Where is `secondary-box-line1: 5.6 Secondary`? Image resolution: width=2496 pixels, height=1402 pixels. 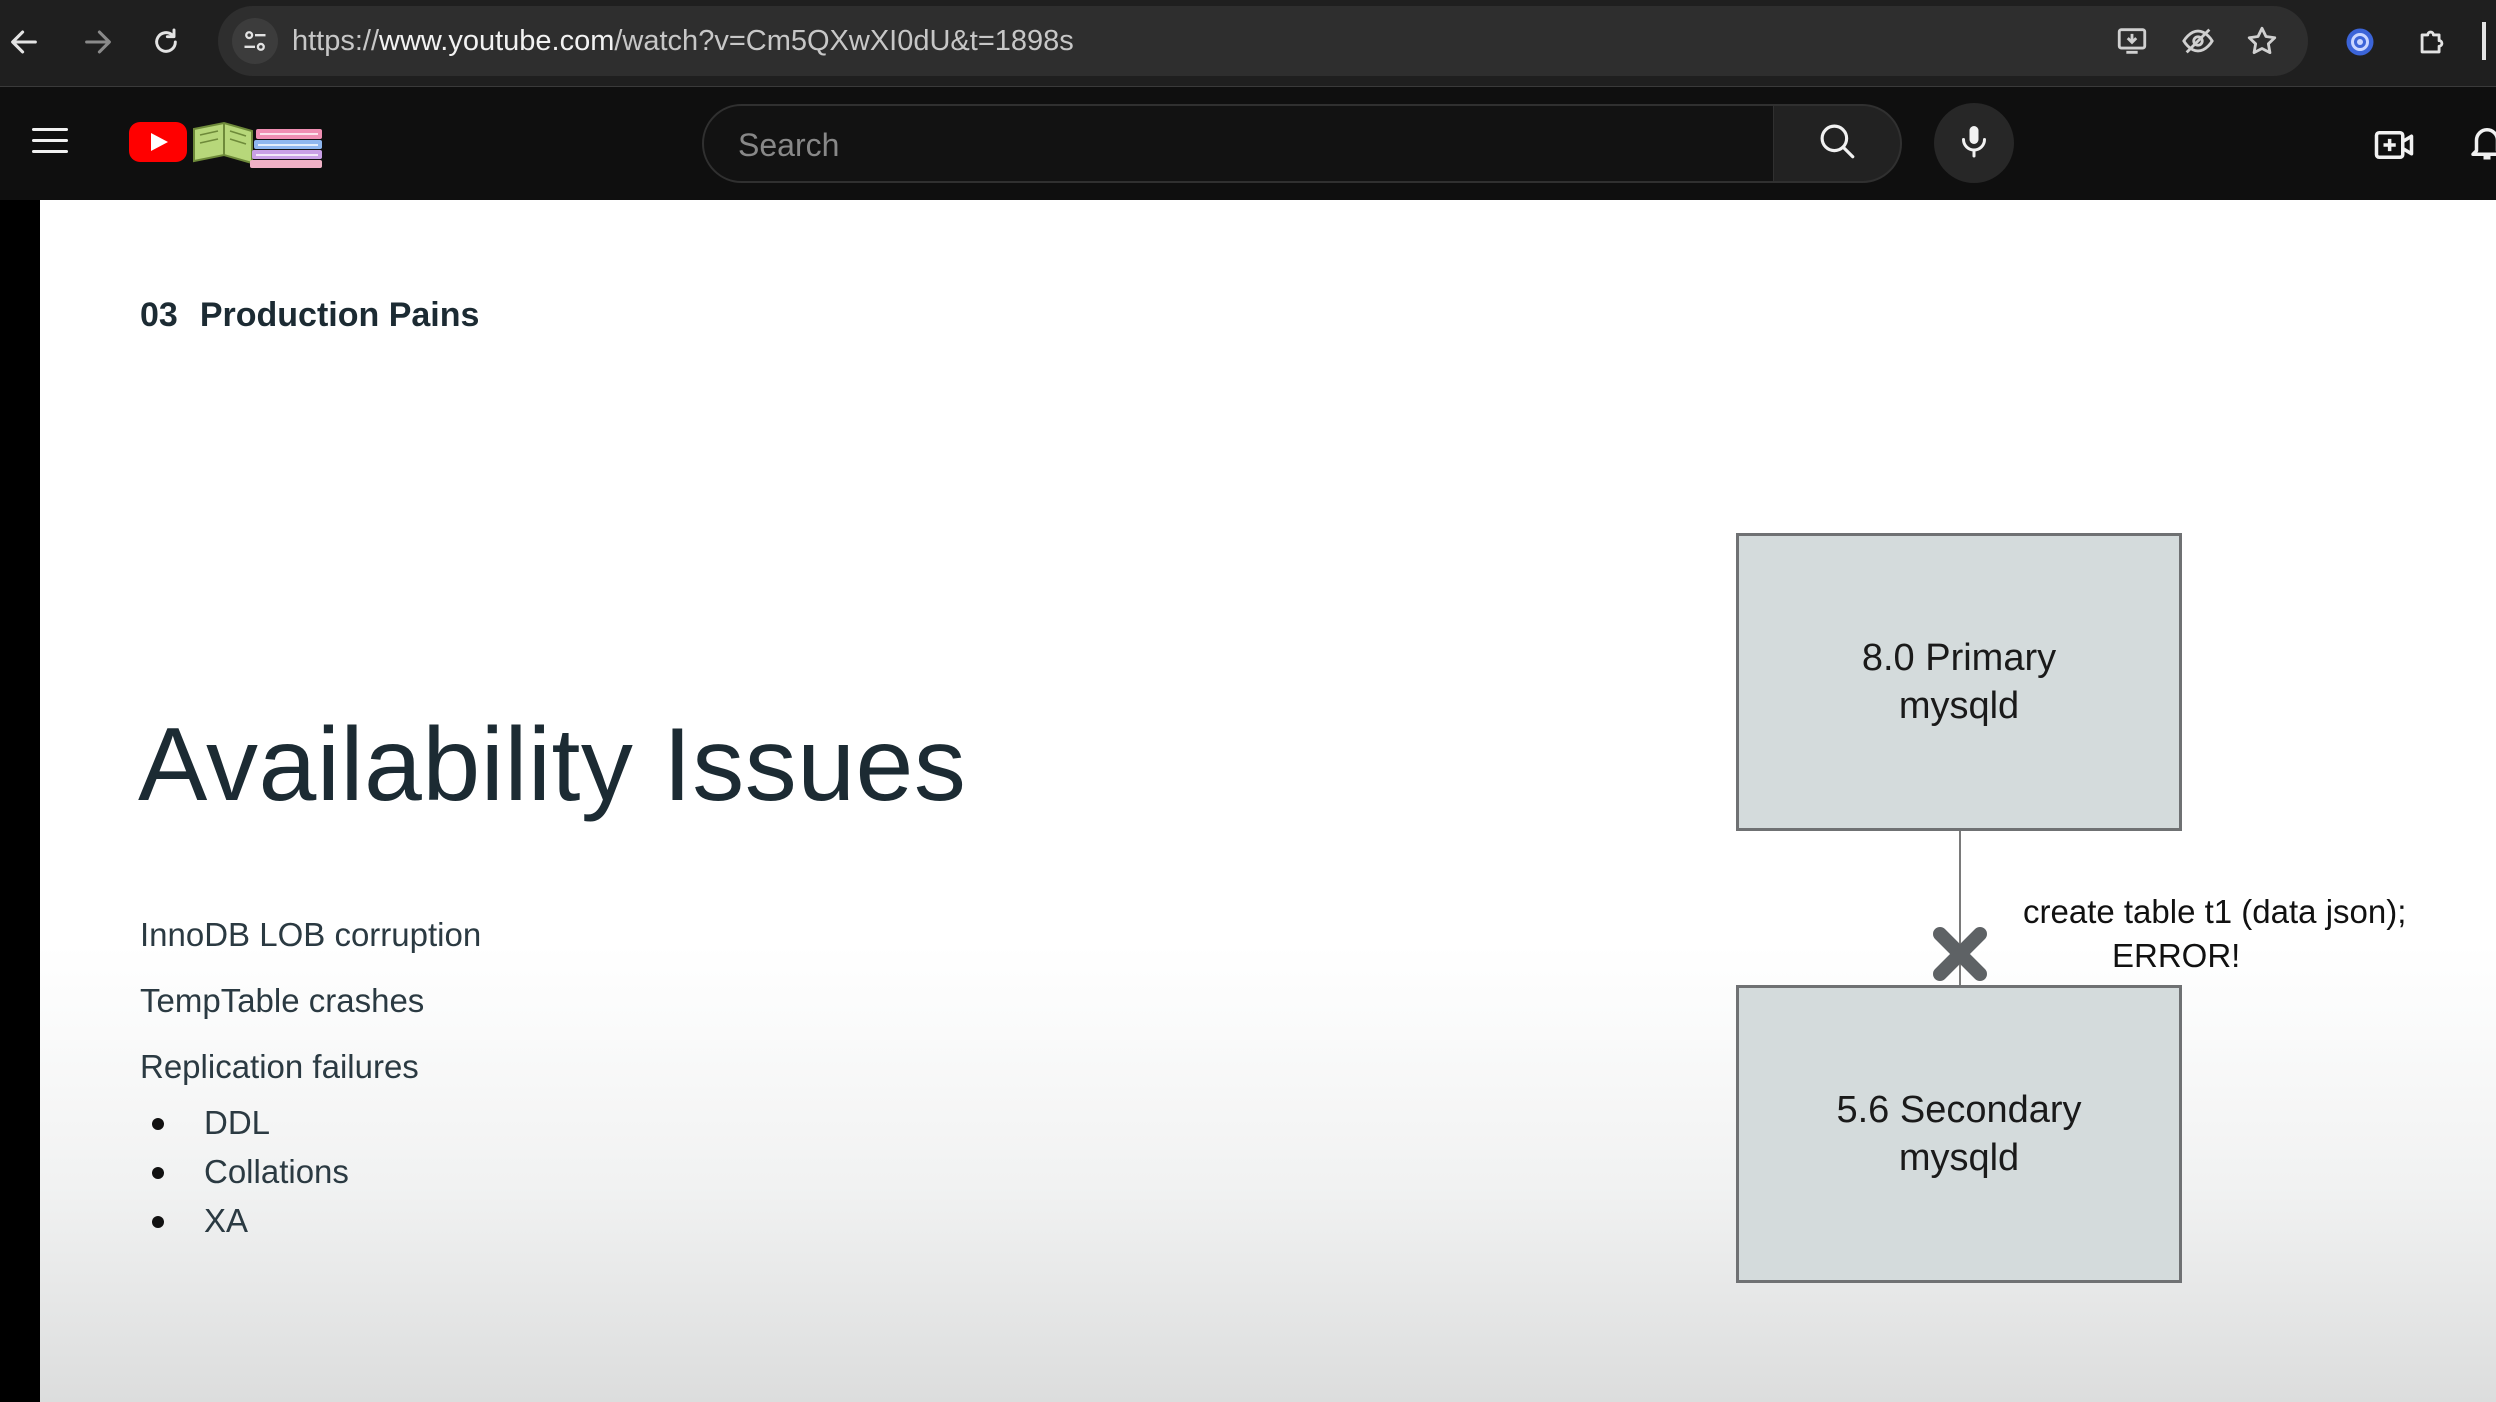 secondary-box-line1: 5.6 Secondary is located at coordinates (1959, 1110).